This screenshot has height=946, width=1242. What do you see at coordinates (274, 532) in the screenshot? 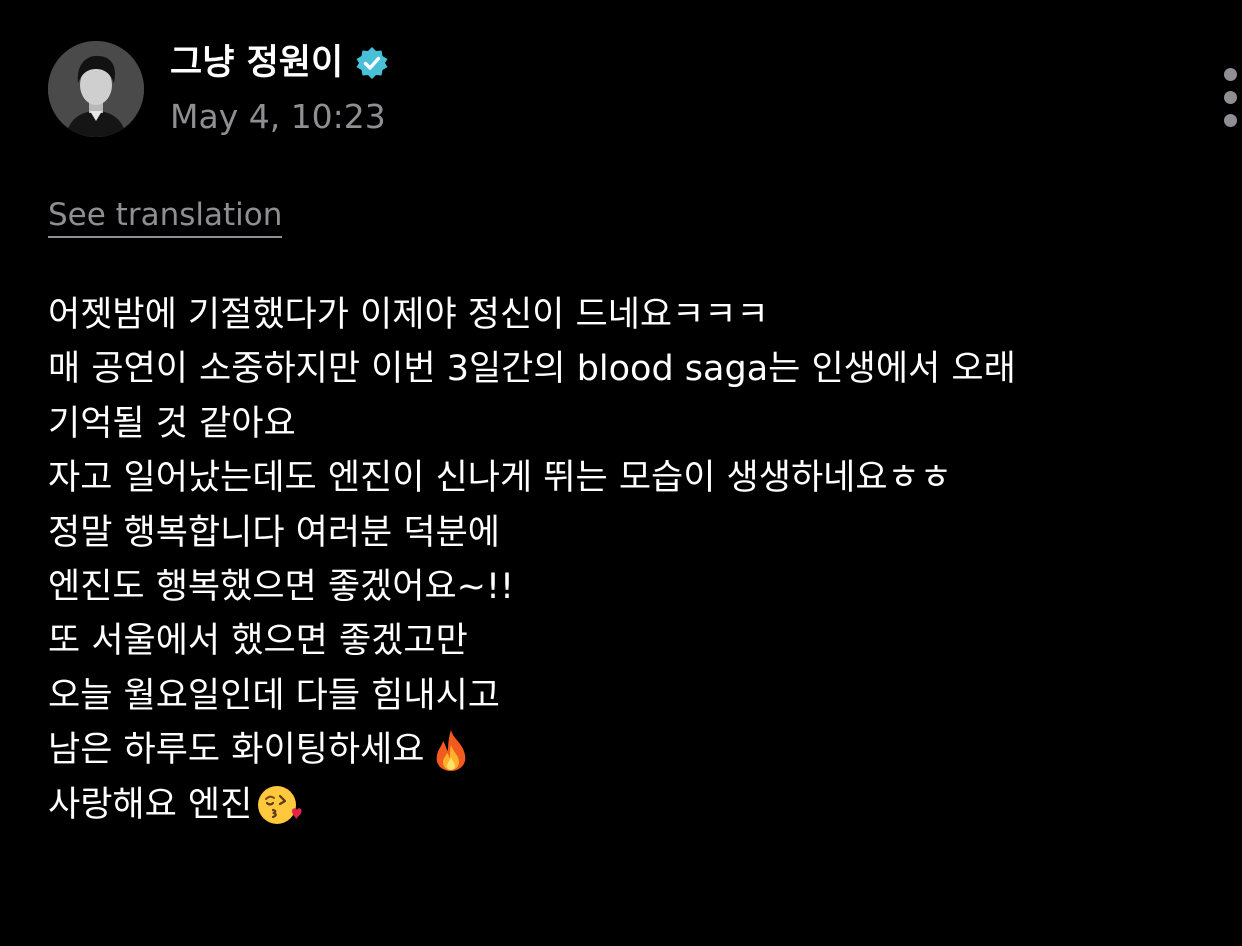
I see `post-text: 정말 행복합니다 여러분 덕분에` at bounding box center [274, 532].